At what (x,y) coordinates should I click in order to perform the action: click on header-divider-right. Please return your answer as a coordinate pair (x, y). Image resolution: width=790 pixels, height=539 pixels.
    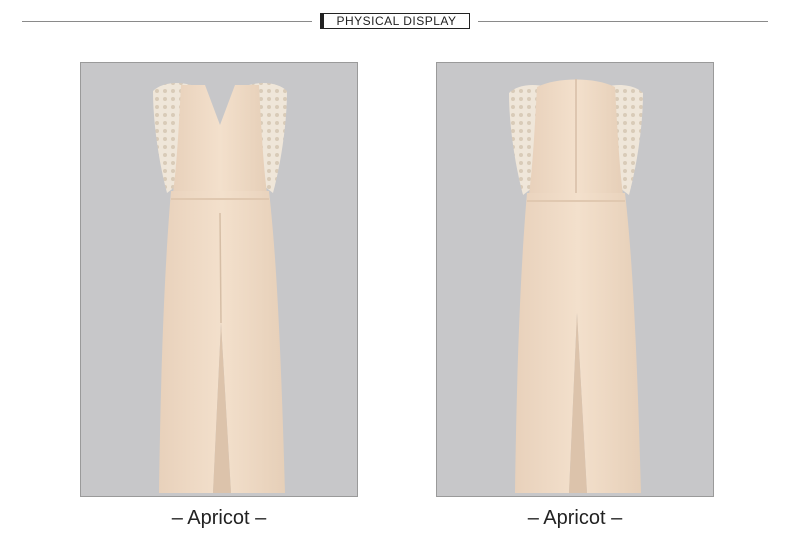
    Looking at the image, I should click on (623, 21).